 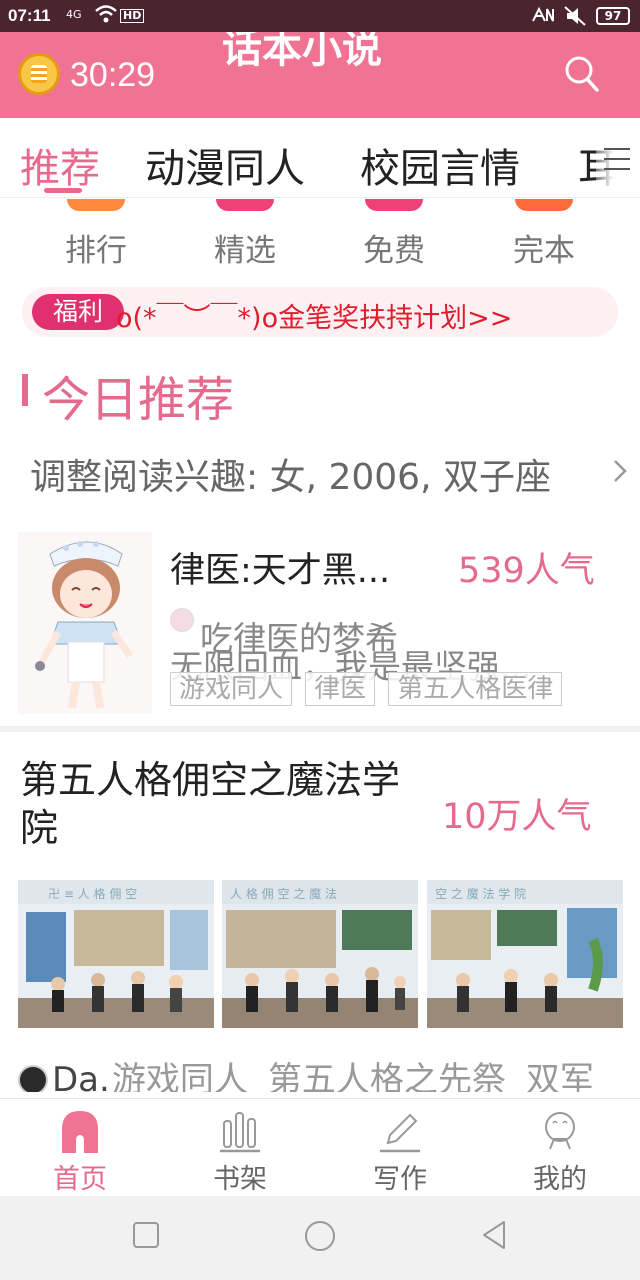 What do you see at coordinates (113, 75) in the screenshot?
I see `reading-timer: 30:29` at bounding box center [113, 75].